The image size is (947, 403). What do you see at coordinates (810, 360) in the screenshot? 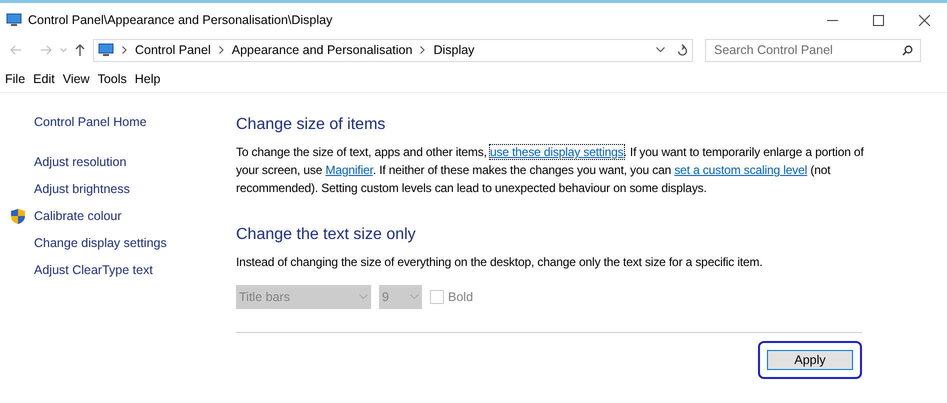
I see `apply-button: Apply` at bounding box center [810, 360].